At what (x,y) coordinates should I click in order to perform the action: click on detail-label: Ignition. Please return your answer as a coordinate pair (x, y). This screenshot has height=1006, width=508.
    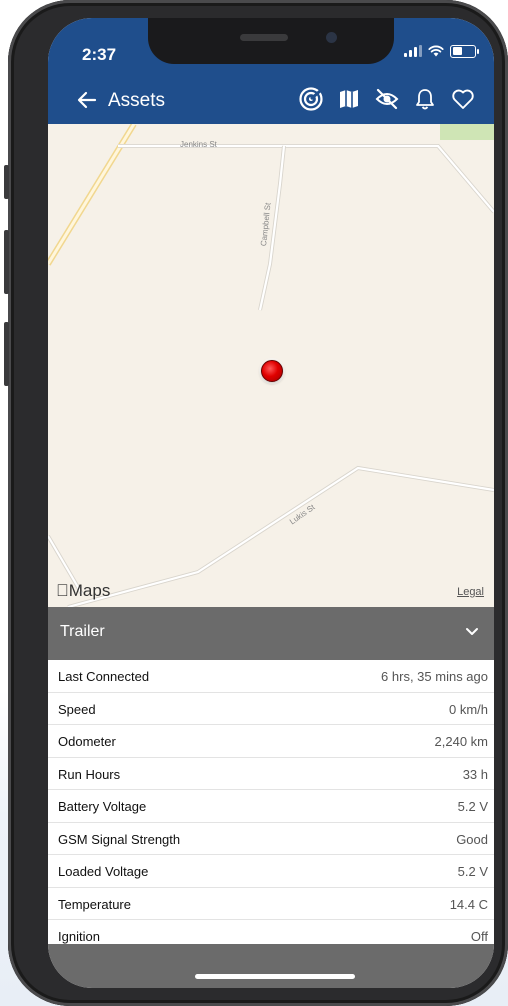
    Looking at the image, I should click on (79, 936).